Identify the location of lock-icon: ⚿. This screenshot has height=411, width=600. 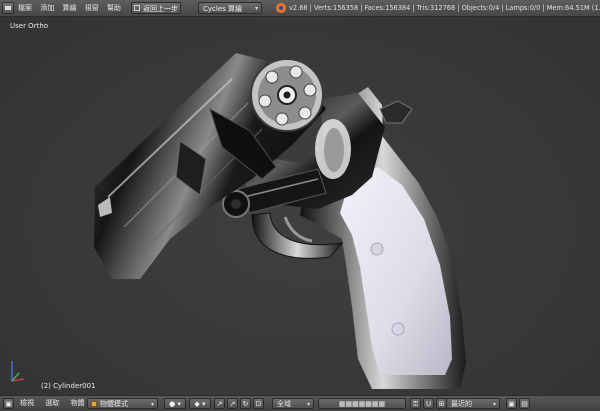
(415, 404).